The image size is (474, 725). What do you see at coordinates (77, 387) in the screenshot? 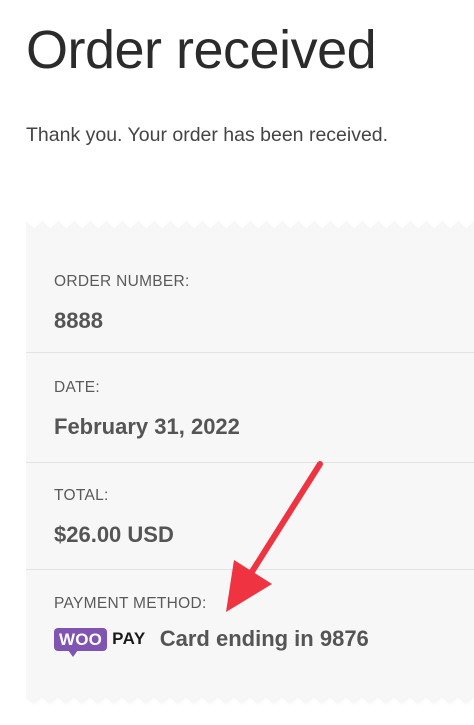
I see `date-label: DATE:` at bounding box center [77, 387].